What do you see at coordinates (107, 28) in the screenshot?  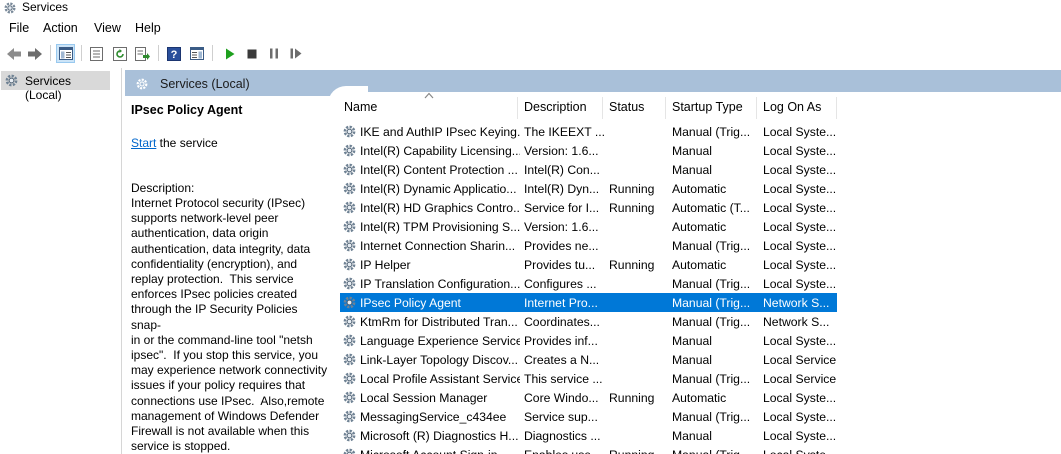 I see `menu-view: View` at bounding box center [107, 28].